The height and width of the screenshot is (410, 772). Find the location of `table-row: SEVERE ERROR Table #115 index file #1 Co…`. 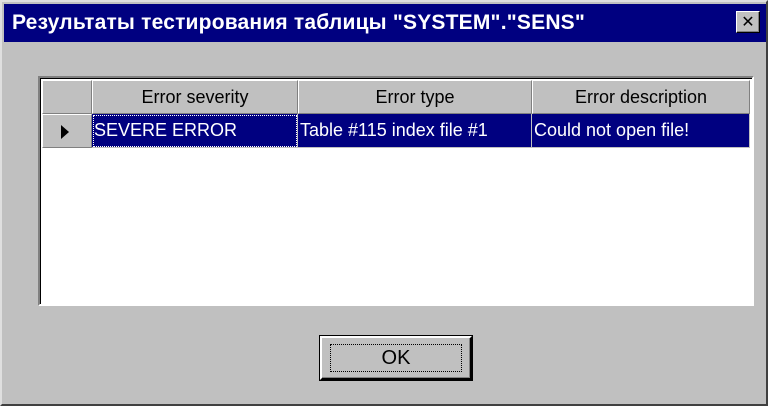

table-row: SEVERE ERROR Table #115 index file #1 Co… is located at coordinates (396, 131).